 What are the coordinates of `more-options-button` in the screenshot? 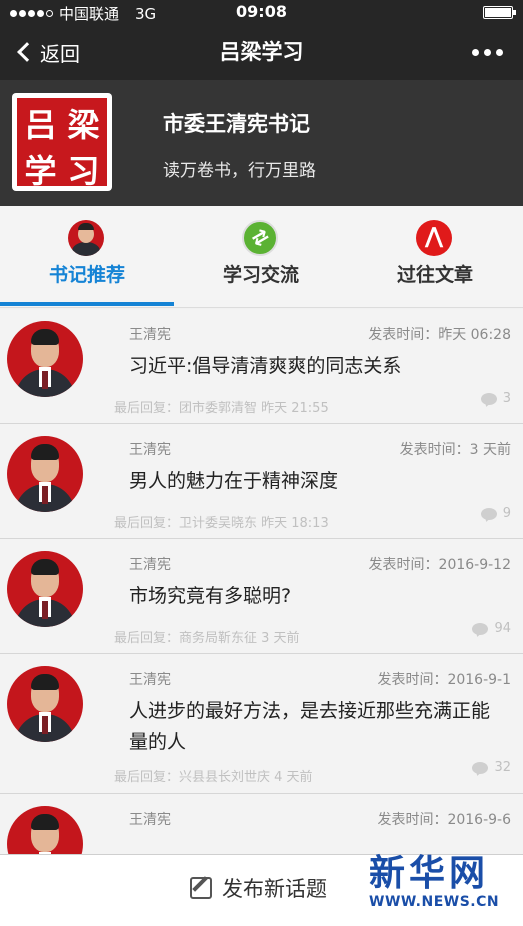 It's located at (487, 52).